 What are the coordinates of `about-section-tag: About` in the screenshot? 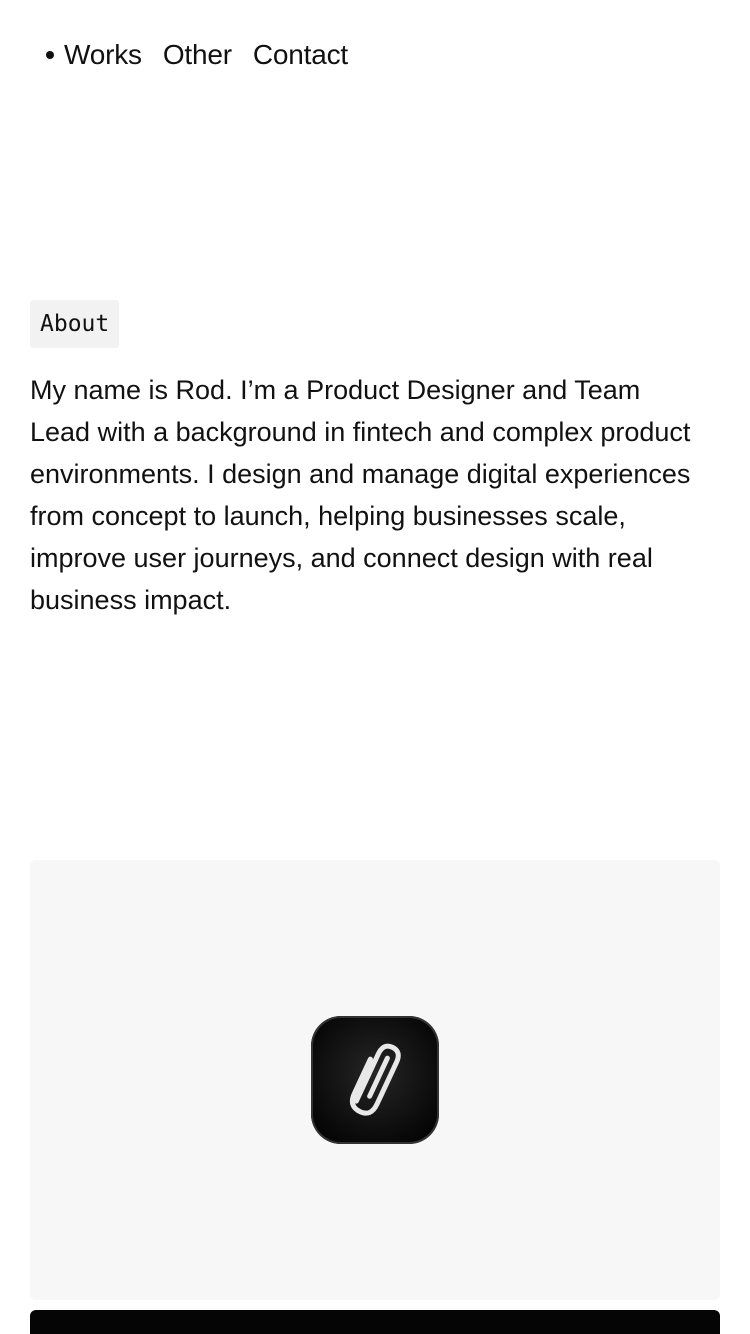 It's located at (75, 324).